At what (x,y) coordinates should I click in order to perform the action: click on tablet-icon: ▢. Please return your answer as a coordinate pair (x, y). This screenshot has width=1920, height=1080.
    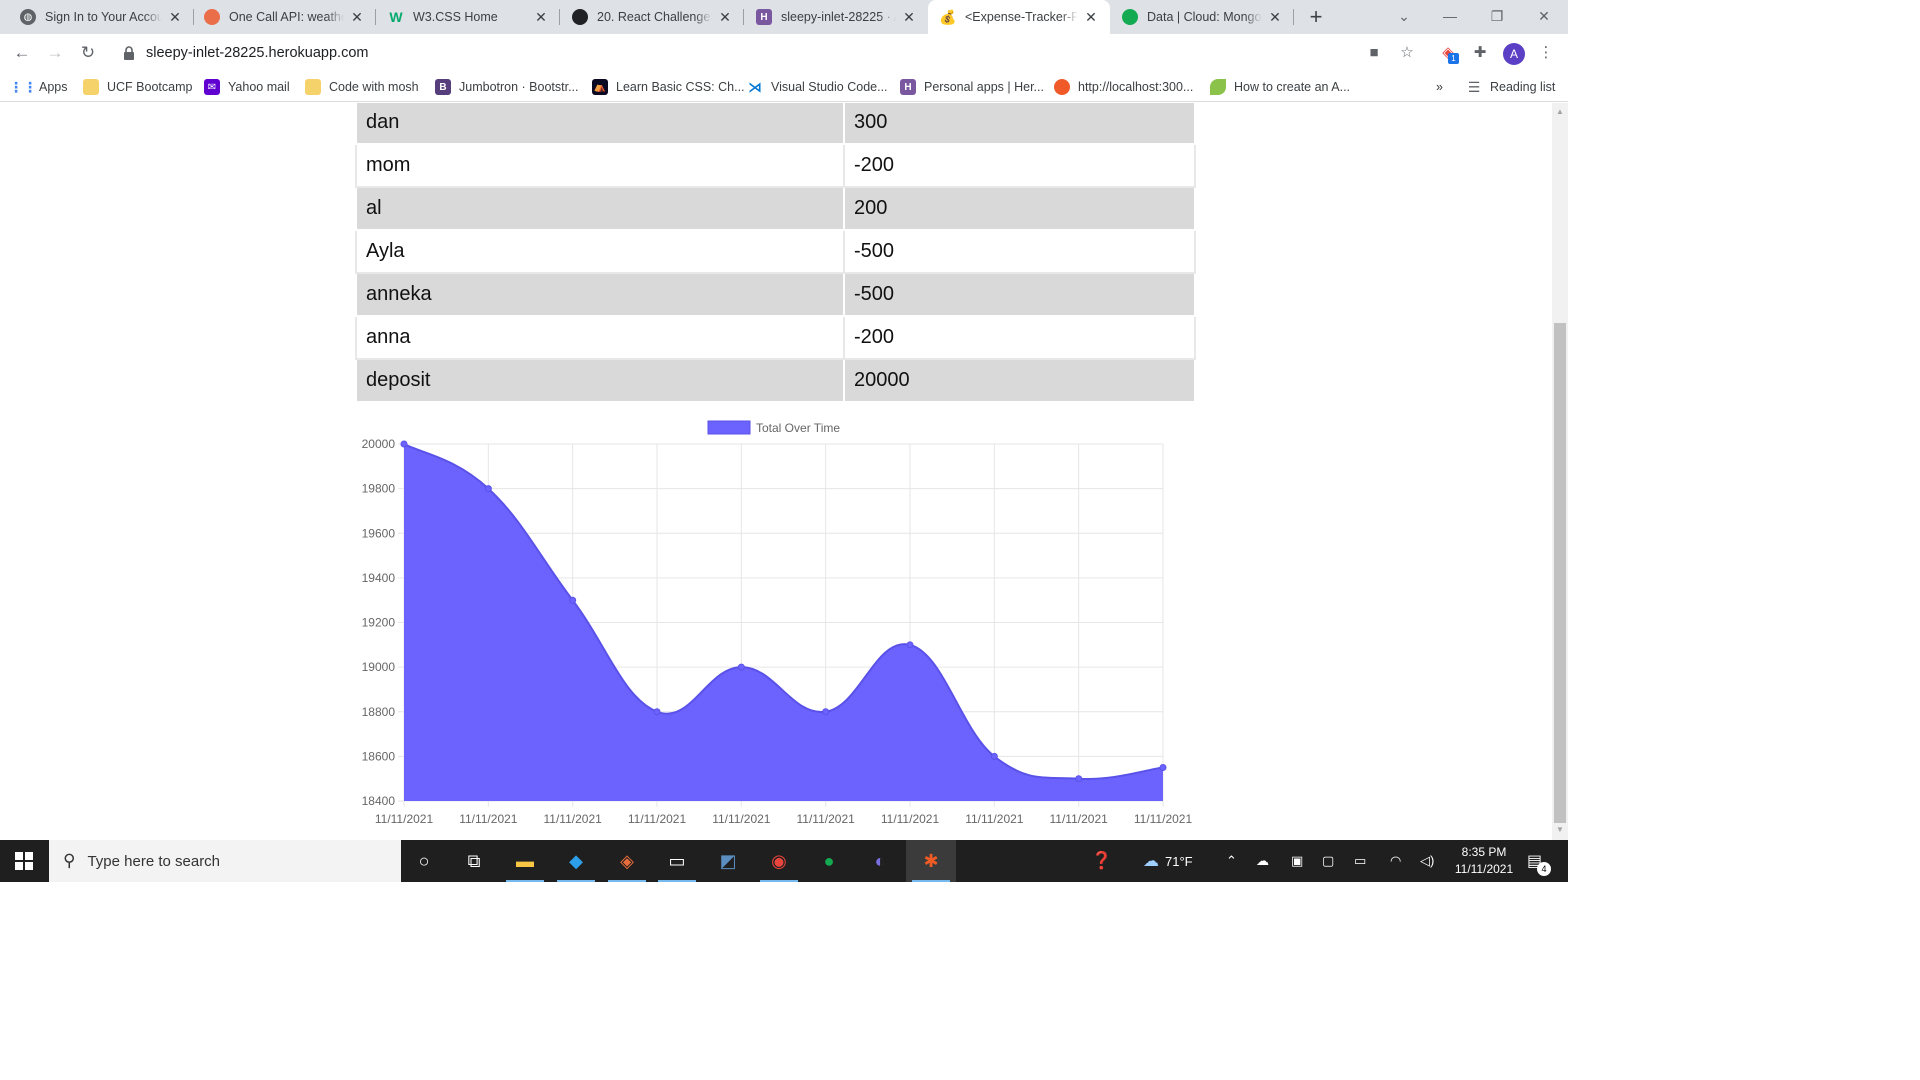
    Looking at the image, I should click on (1328, 861).